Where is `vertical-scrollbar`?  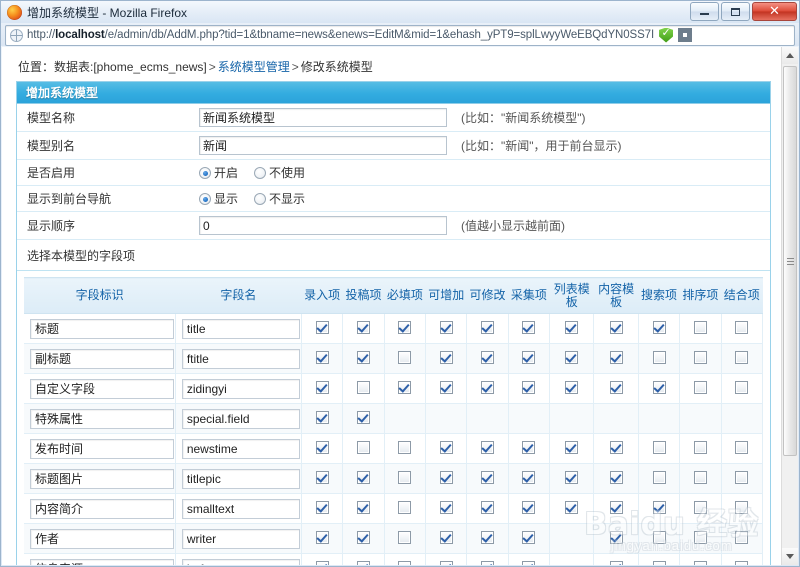 vertical-scrollbar is located at coordinates (789, 306).